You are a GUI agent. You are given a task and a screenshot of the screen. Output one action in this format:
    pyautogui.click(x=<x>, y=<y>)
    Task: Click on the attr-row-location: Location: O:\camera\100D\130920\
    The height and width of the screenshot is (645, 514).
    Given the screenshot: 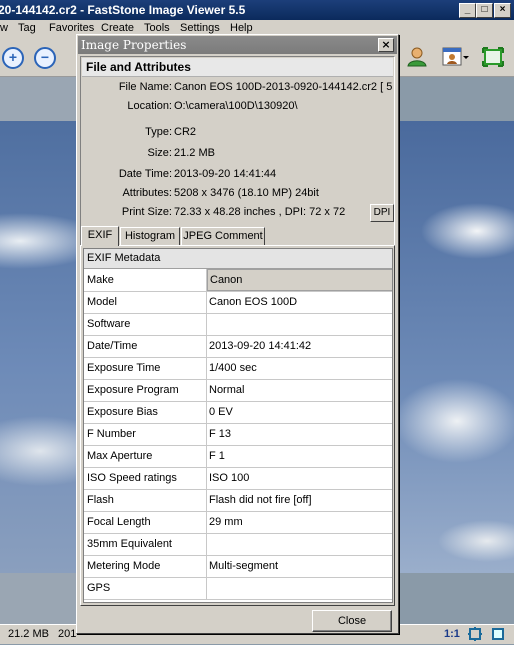 What is the action you would take?
    pyautogui.click(x=237, y=107)
    